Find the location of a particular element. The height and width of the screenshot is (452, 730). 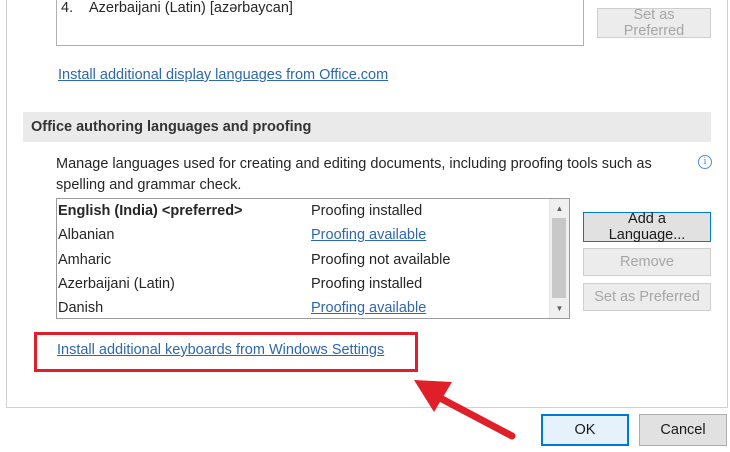

remove-language-button: Remove is located at coordinates (647, 262).